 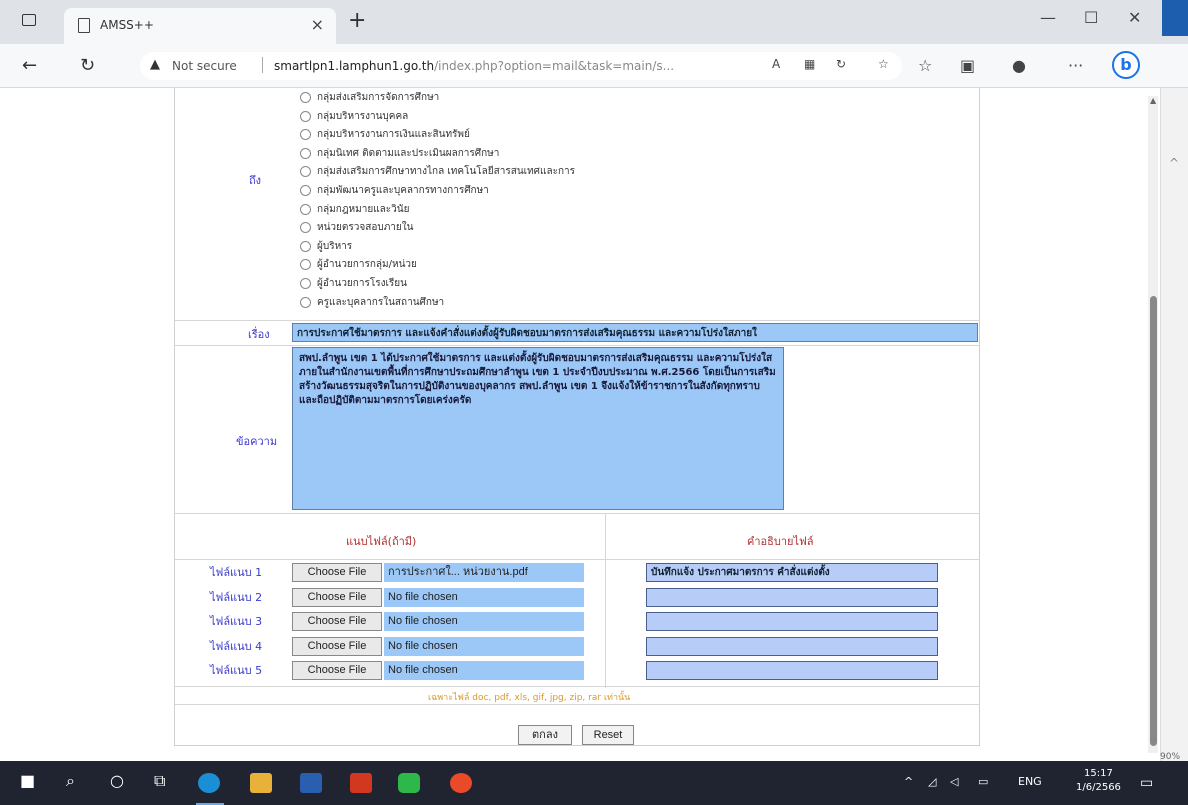 I want to click on submit-button: ตกลง, so click(x=545, y=735).